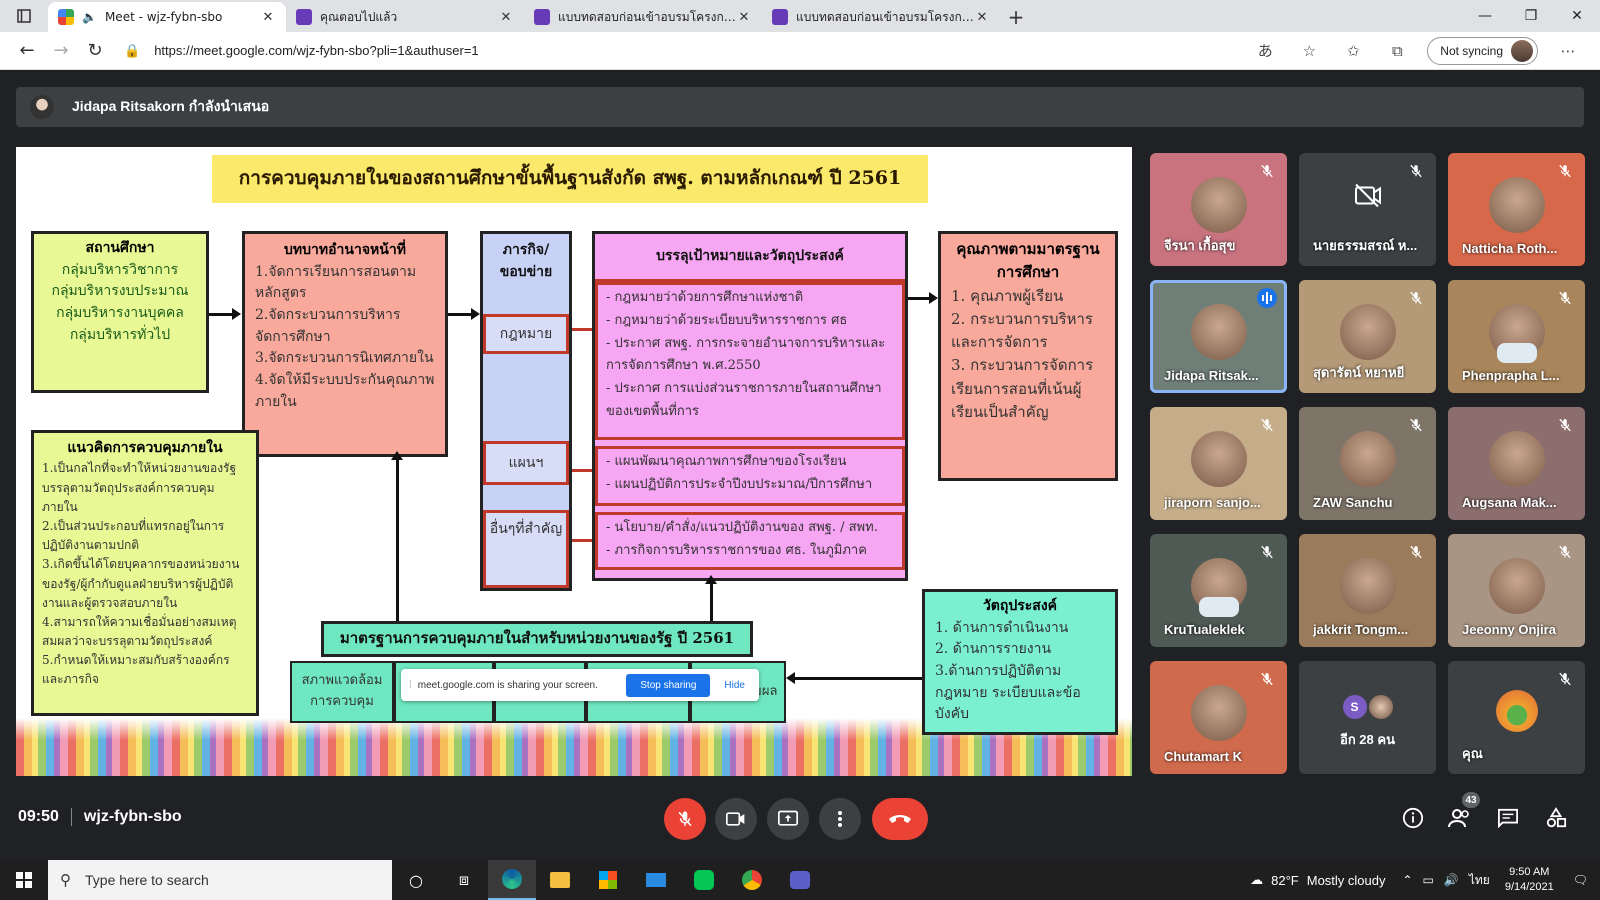  What do you see at coordinates (800, 880) in the screenshot?
I see `teams-icon` at bounding box center [800, 880].